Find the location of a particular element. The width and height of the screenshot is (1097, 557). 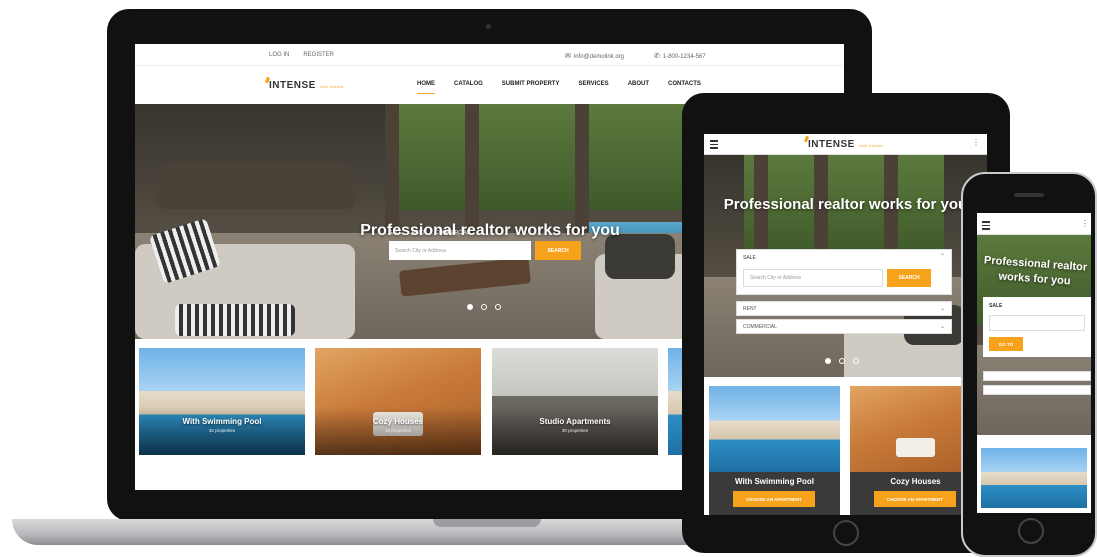

hero-dining-set is located at coordinates (255, 186).